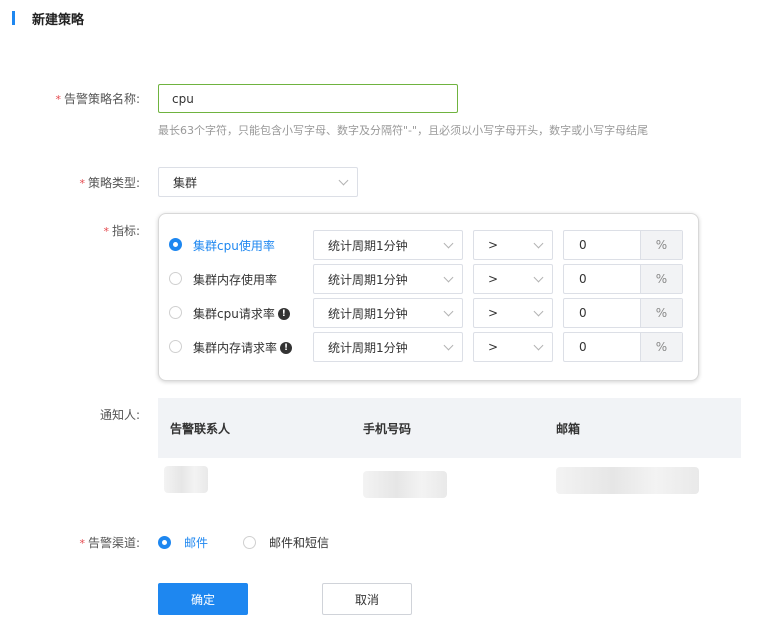  I want to click on cancel-button: 取消, so click(367, 599).